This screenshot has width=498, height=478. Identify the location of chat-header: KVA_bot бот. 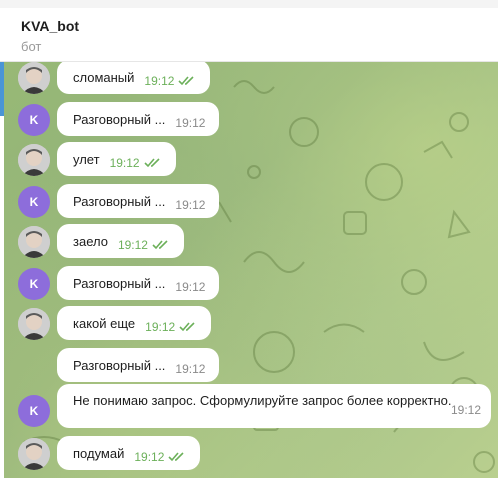
(249, 35).